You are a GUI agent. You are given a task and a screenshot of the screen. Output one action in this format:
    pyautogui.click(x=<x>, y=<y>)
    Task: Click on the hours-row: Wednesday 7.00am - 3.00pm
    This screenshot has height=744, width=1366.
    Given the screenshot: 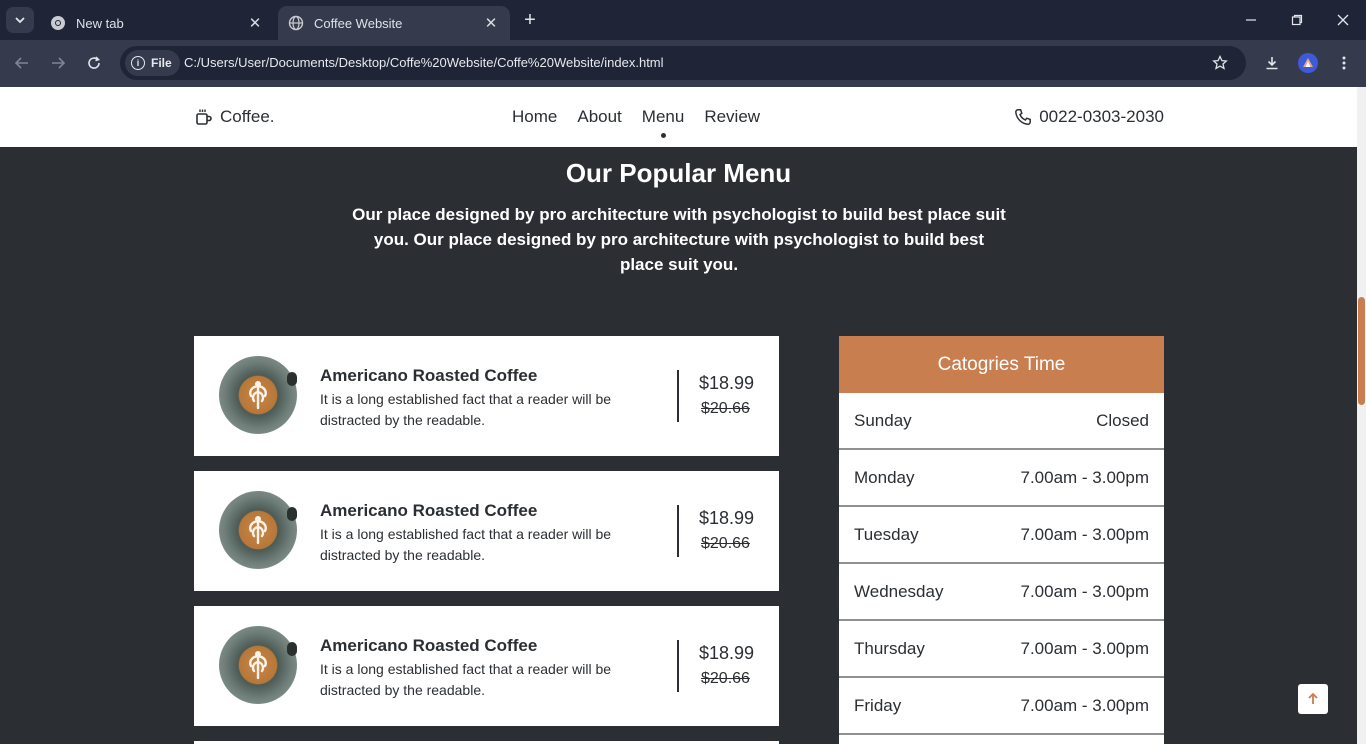 What is the action you would take?
    pyautogui.click(x=1001, y=592)
    